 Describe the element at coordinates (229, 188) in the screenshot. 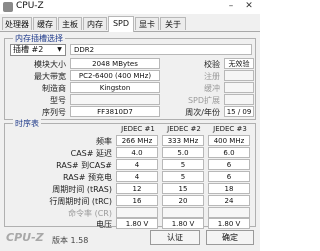

I see `timing-cell: 18` at that location.